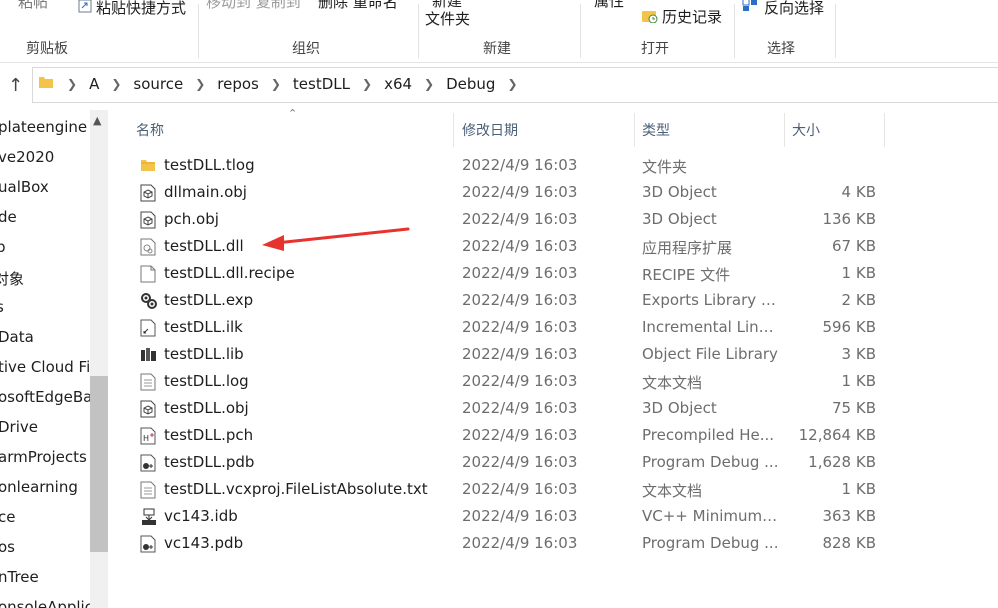  Describe the element at coordinates (148, 220) in the screenshot. I see `3d-object-icon` at that location.